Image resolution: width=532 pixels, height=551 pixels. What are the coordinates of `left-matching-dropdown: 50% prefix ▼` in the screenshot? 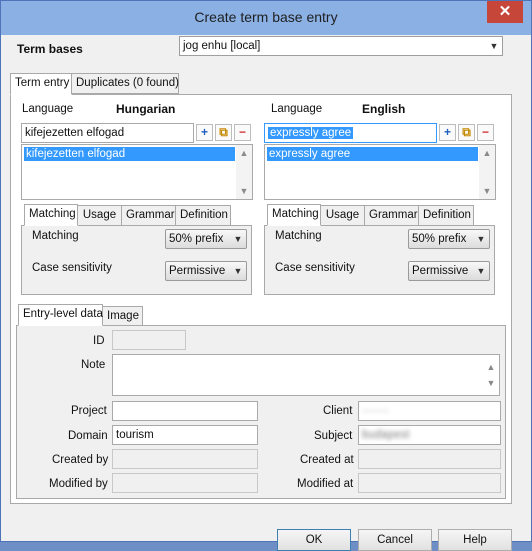 It's located at (206, 239).